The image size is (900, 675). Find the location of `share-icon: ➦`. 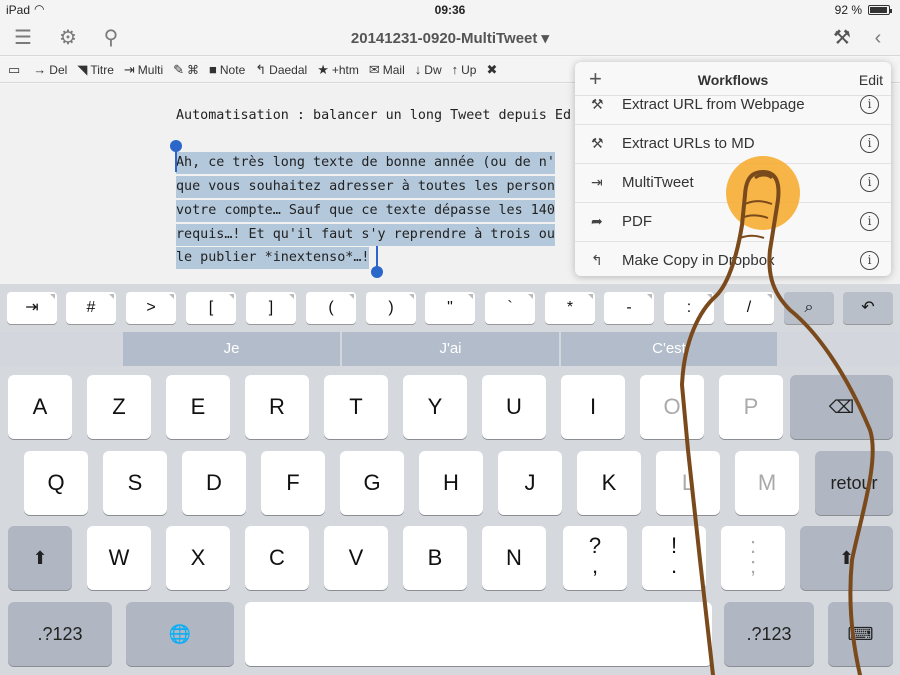

share-icon: ➦ is located at coordinates (597, 221).